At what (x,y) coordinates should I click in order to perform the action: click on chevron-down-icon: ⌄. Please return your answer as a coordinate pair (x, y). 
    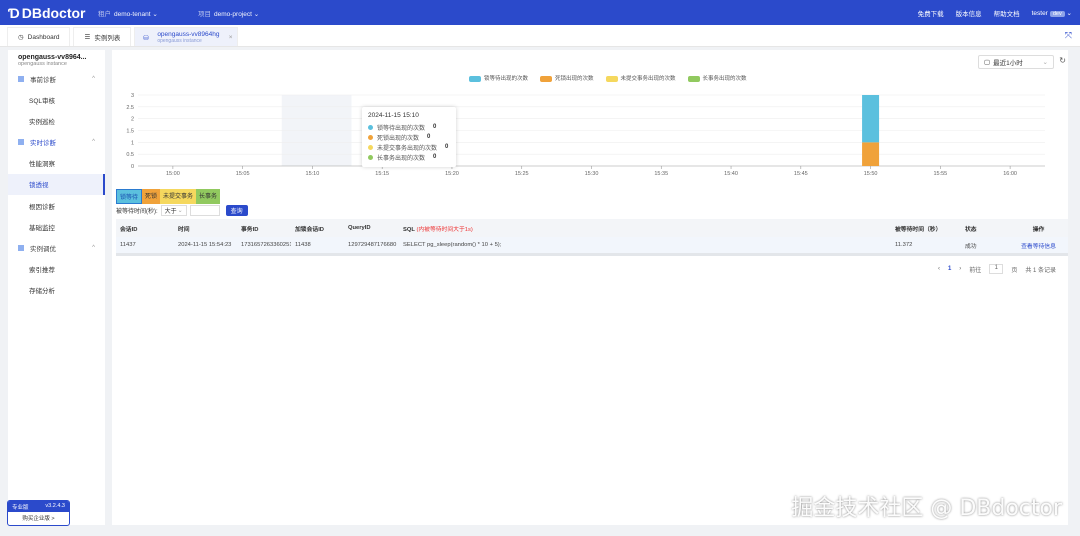
    Looking at the image, I should click on (256, 14).